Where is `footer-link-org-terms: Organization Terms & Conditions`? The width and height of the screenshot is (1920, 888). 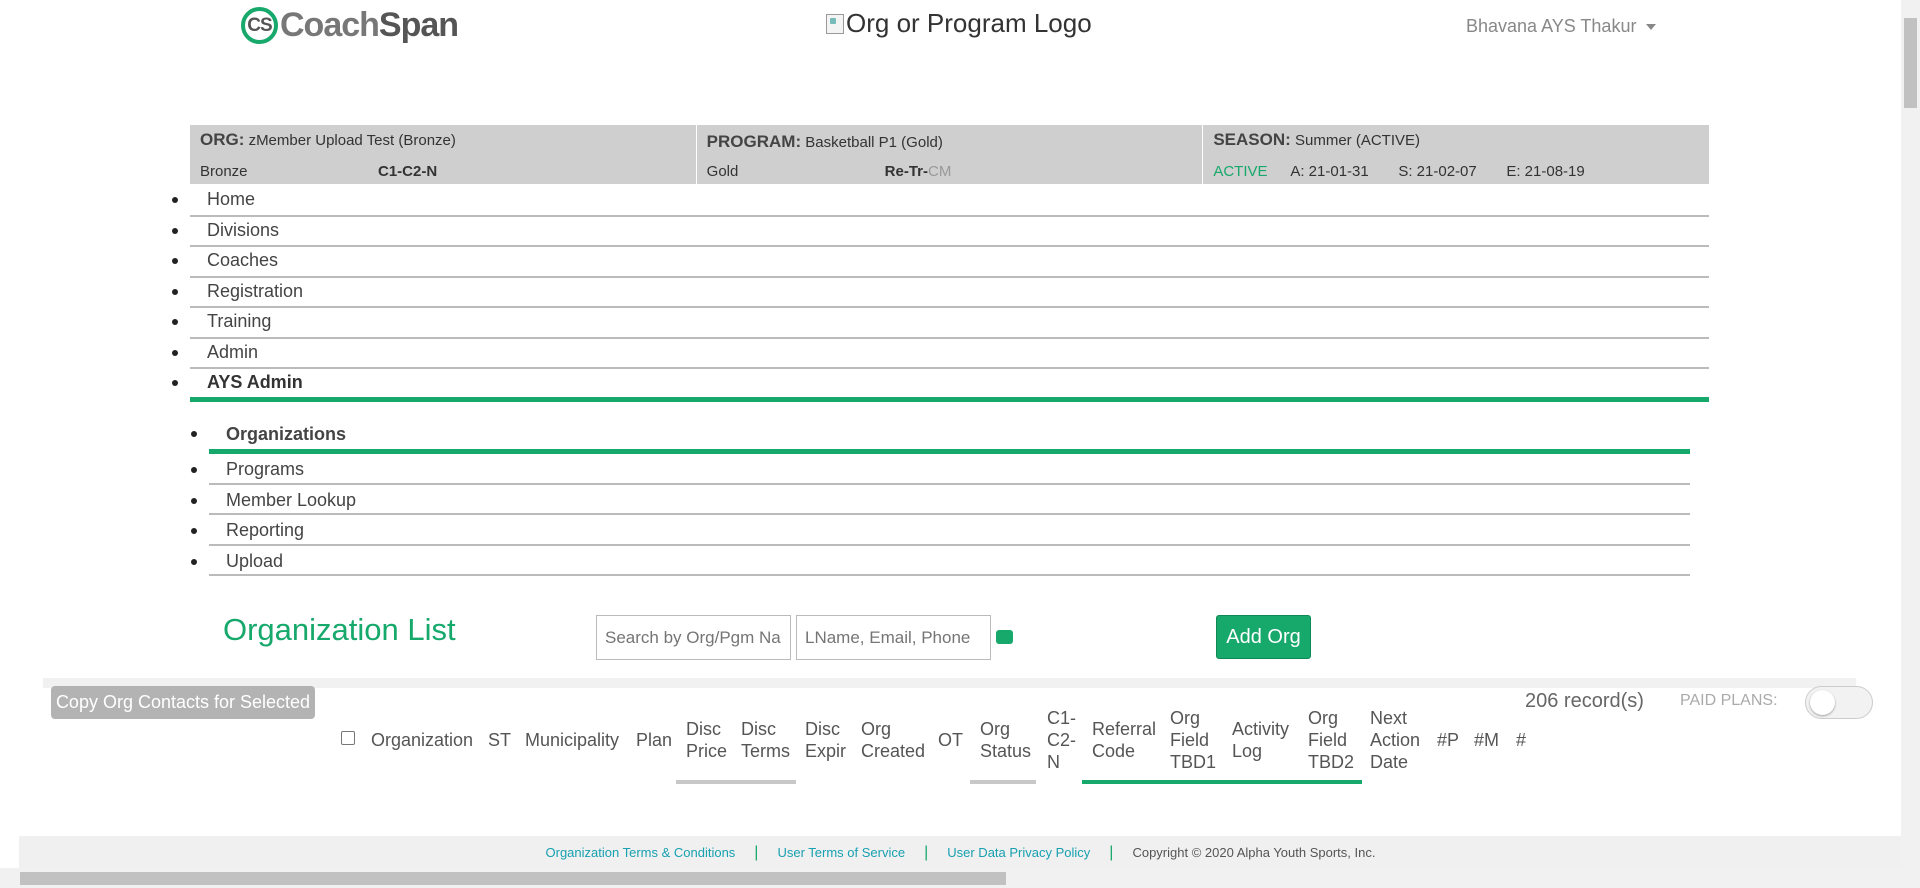
footer-link-org-terms: Organization Terms & Conditions is located at coordinates (641, 852).